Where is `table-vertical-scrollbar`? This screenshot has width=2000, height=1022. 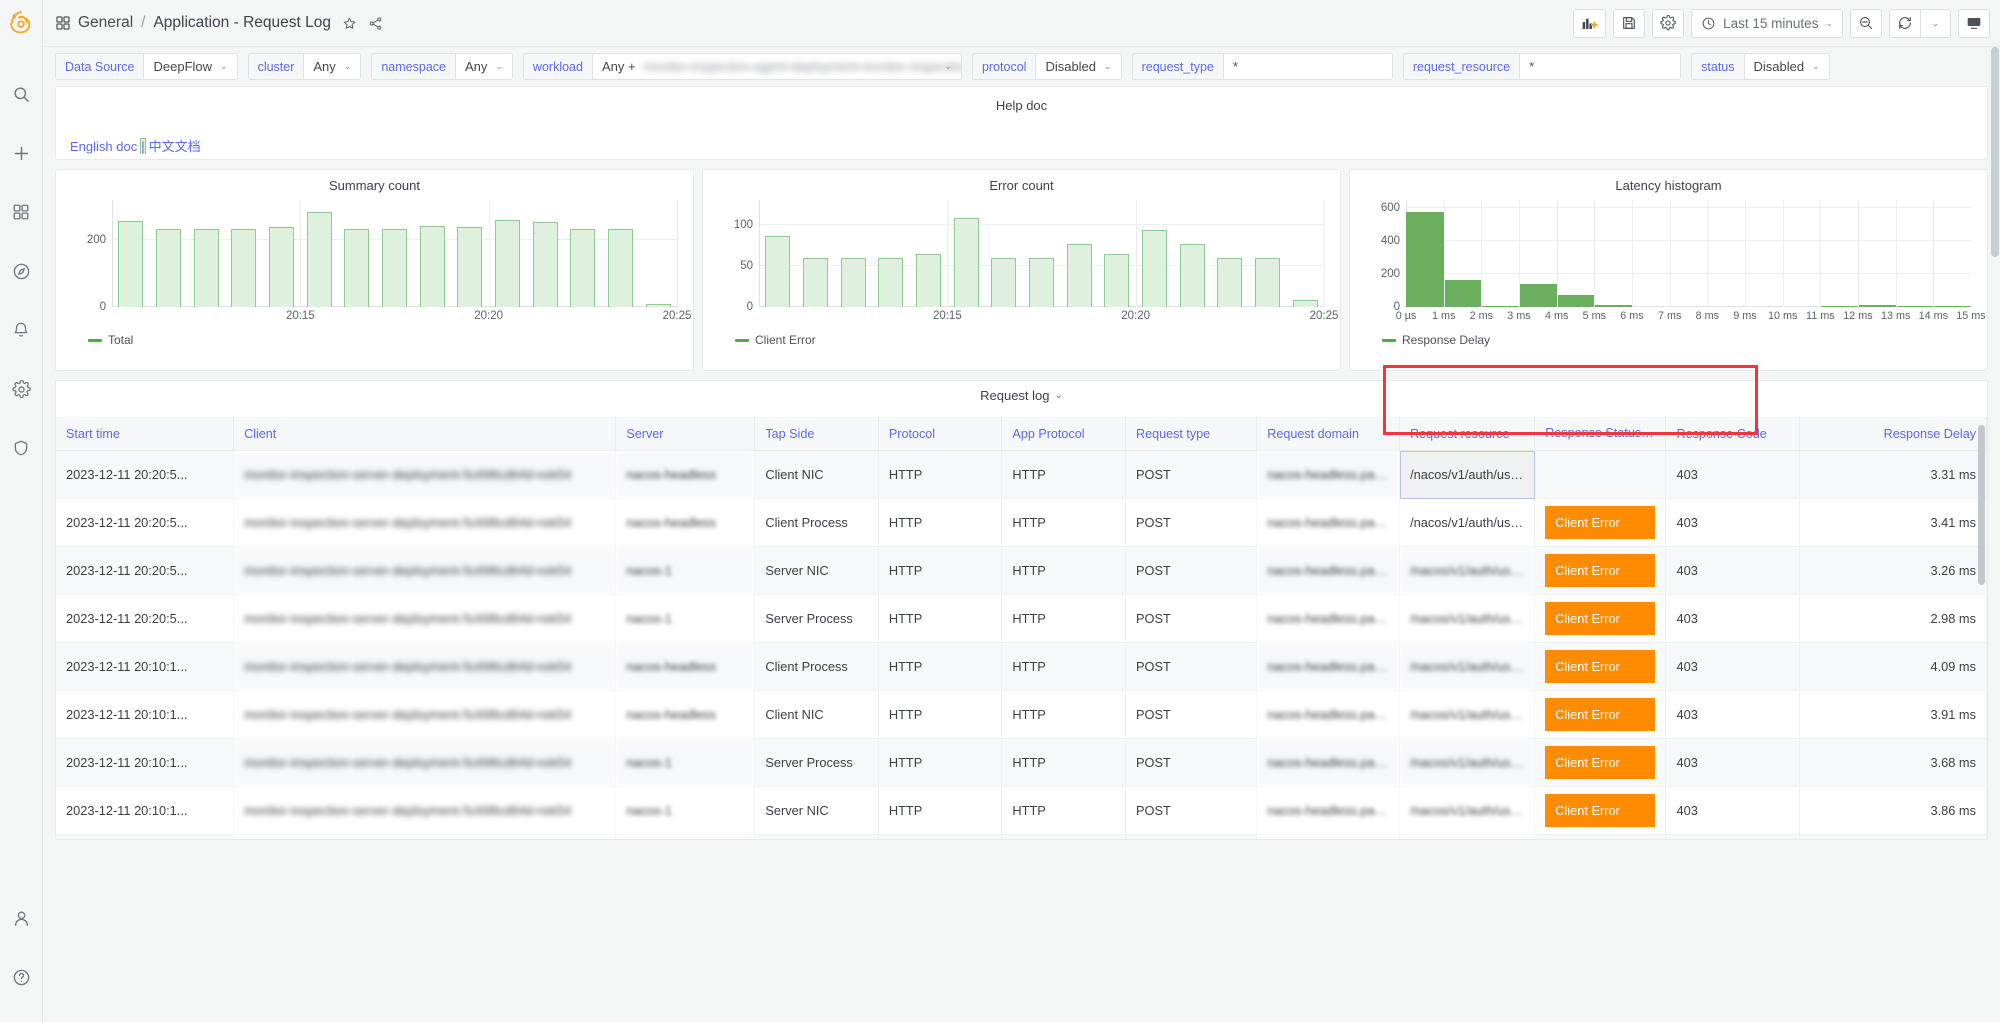 table-vertical-scrollbar is located at coordinates (1981, 610).